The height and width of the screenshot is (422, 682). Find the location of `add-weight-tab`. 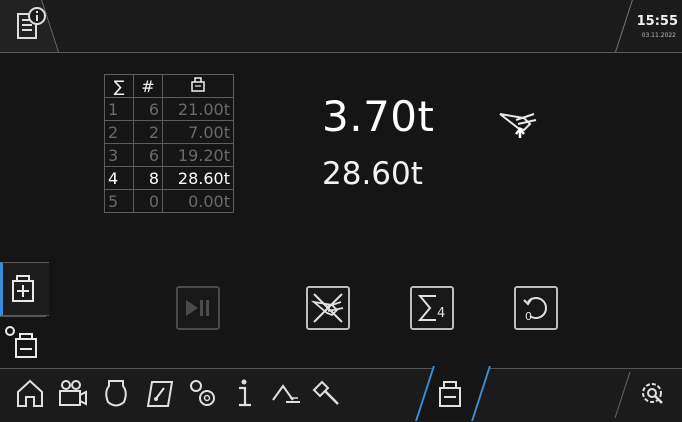

add-weight-tab is located at coordinates (24, 289).